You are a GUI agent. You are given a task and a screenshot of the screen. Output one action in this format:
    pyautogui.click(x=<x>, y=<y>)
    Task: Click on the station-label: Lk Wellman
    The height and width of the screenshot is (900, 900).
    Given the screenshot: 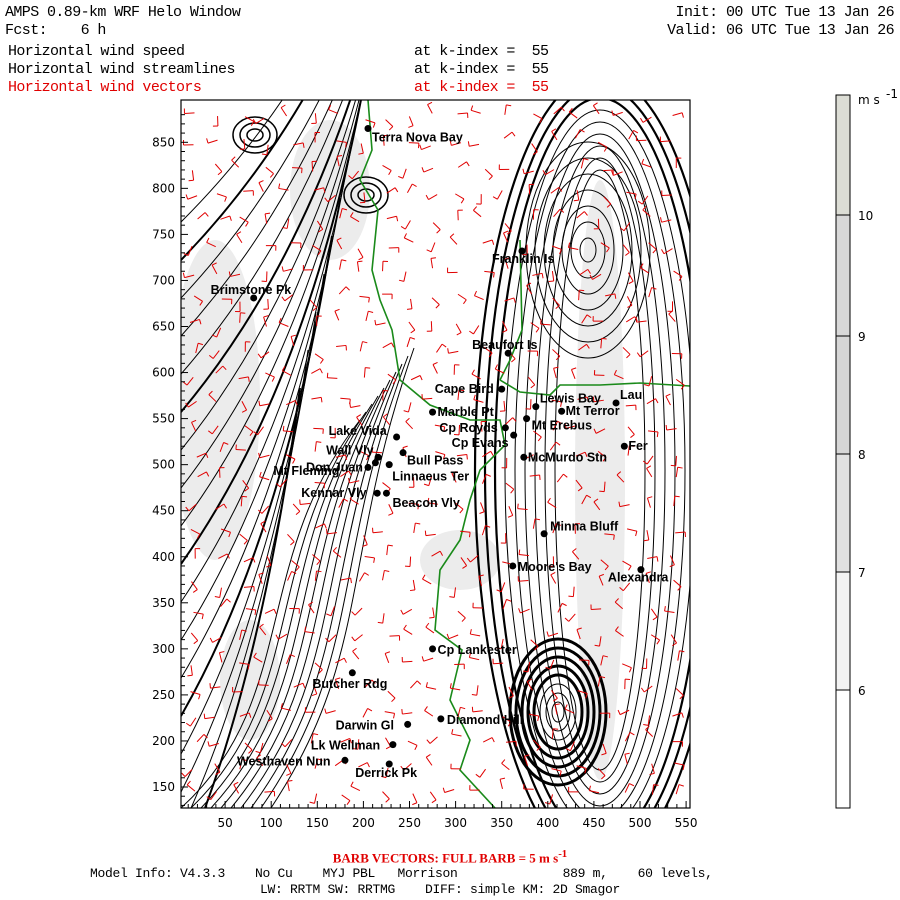 What is the action you would take?
    pyautogui.click(x=345, y=746)
    